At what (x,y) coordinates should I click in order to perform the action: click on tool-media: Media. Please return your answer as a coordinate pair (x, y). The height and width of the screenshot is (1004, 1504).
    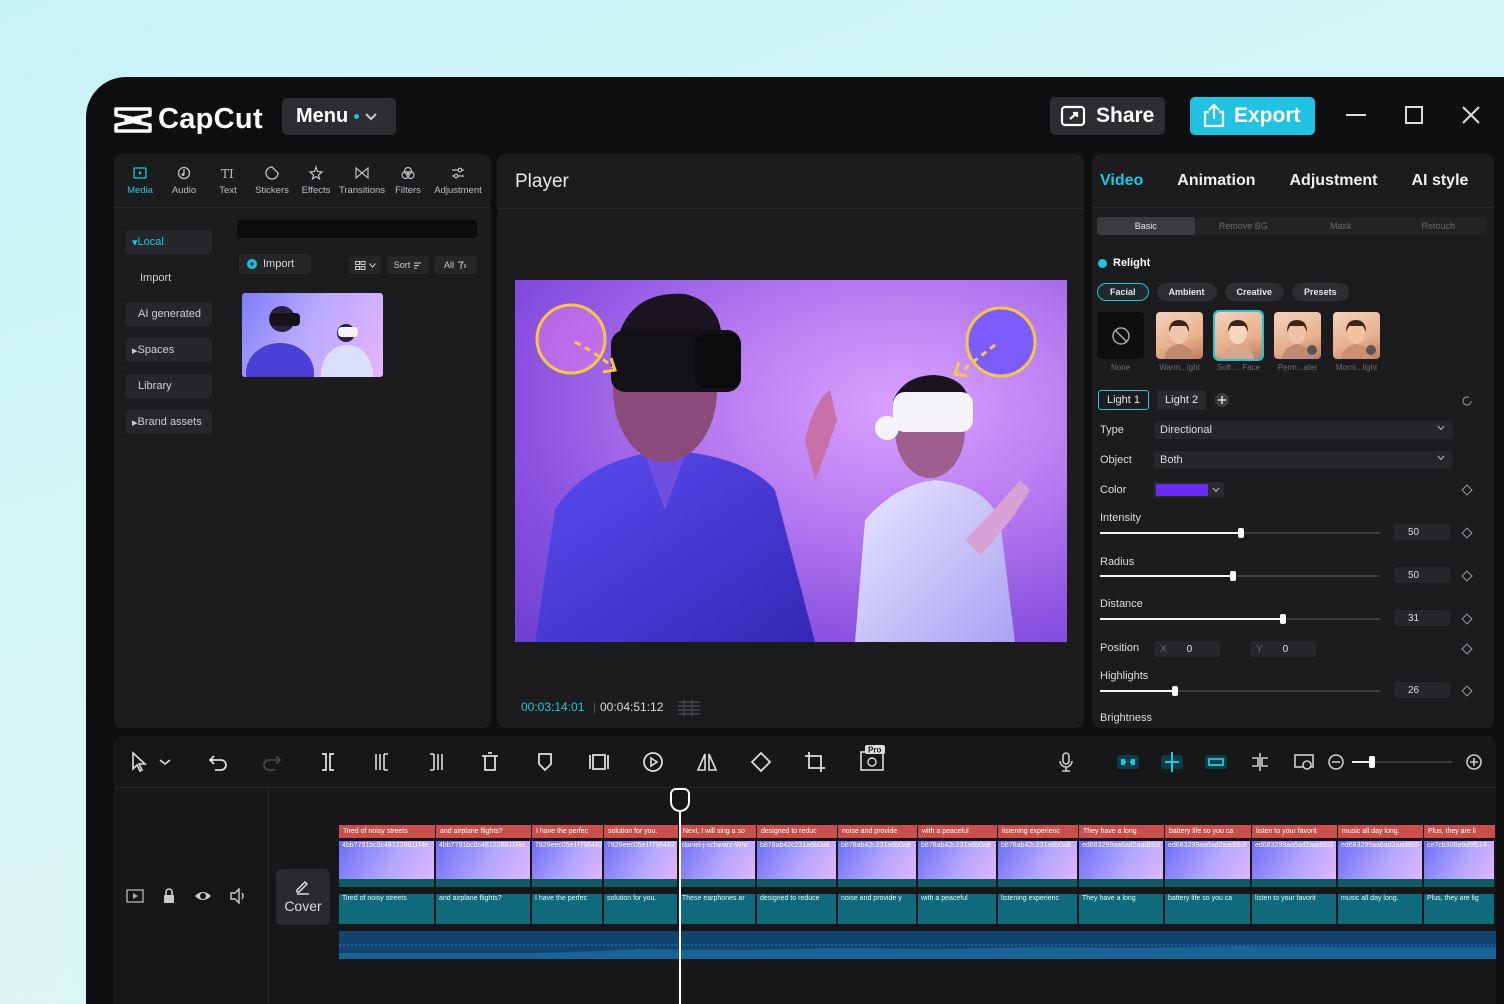
    Looking at the image, I should click on (140, 180).